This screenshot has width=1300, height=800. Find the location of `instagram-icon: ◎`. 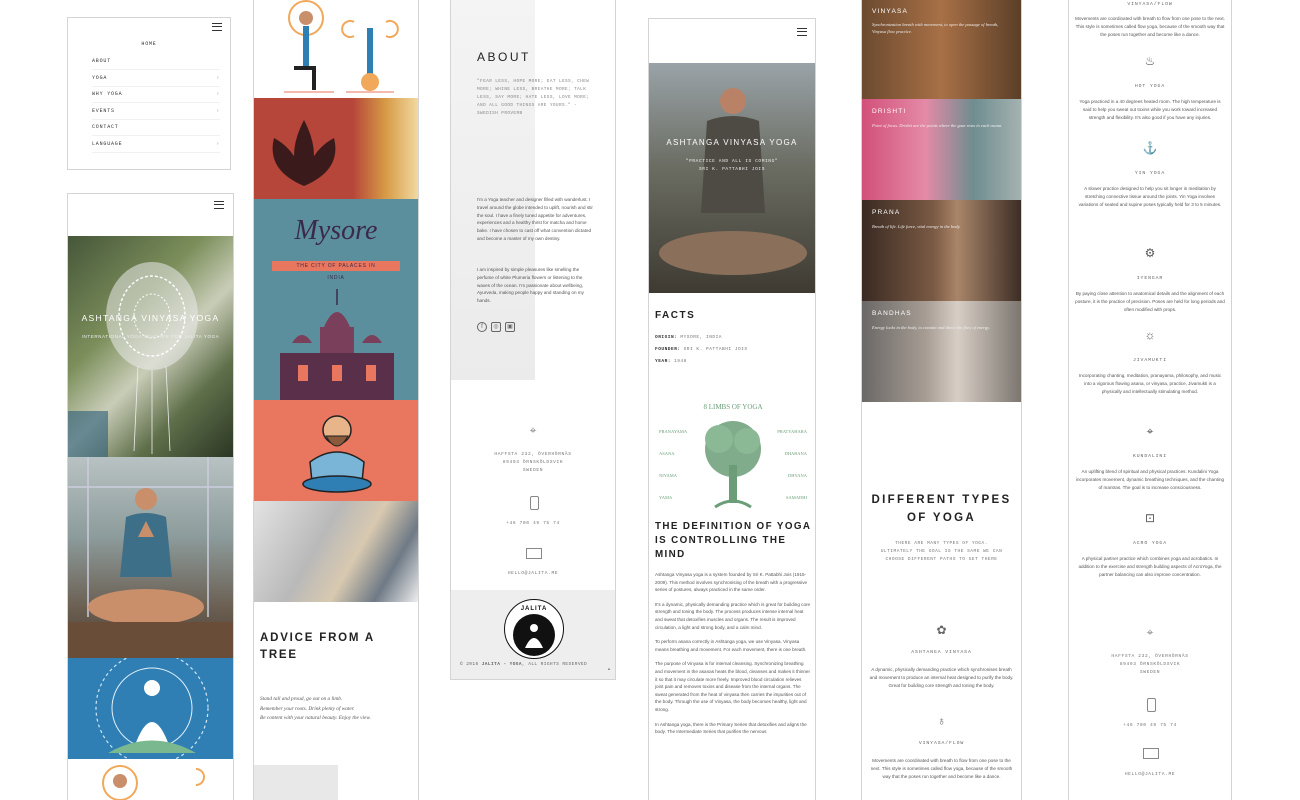

instagram-icon: ◎ is located at coordinates (496, 327).